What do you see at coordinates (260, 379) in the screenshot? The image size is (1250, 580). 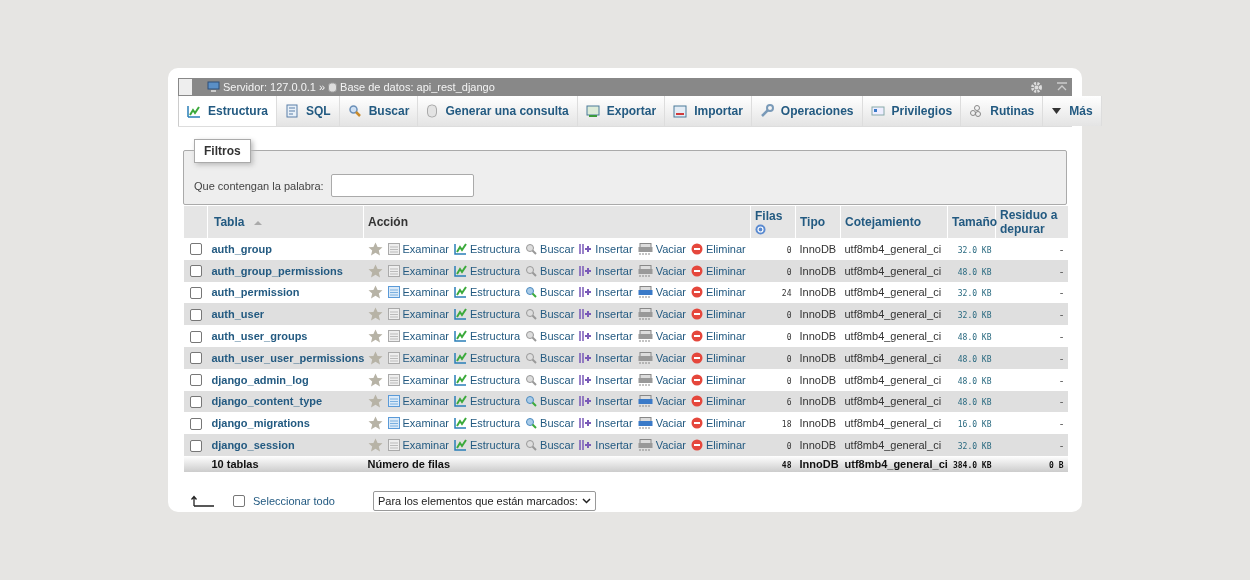 I see `table-name-link: django_admin_log` at bounding box center [260, 379].